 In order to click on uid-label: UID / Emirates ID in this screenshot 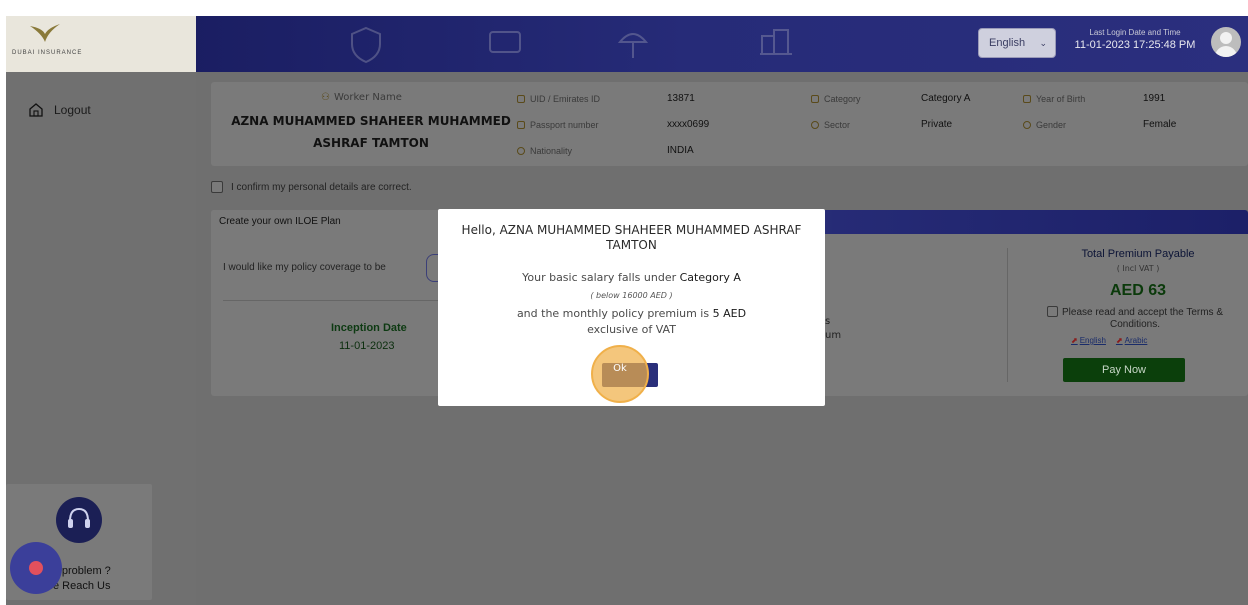, I will do `click(558, 99)`.